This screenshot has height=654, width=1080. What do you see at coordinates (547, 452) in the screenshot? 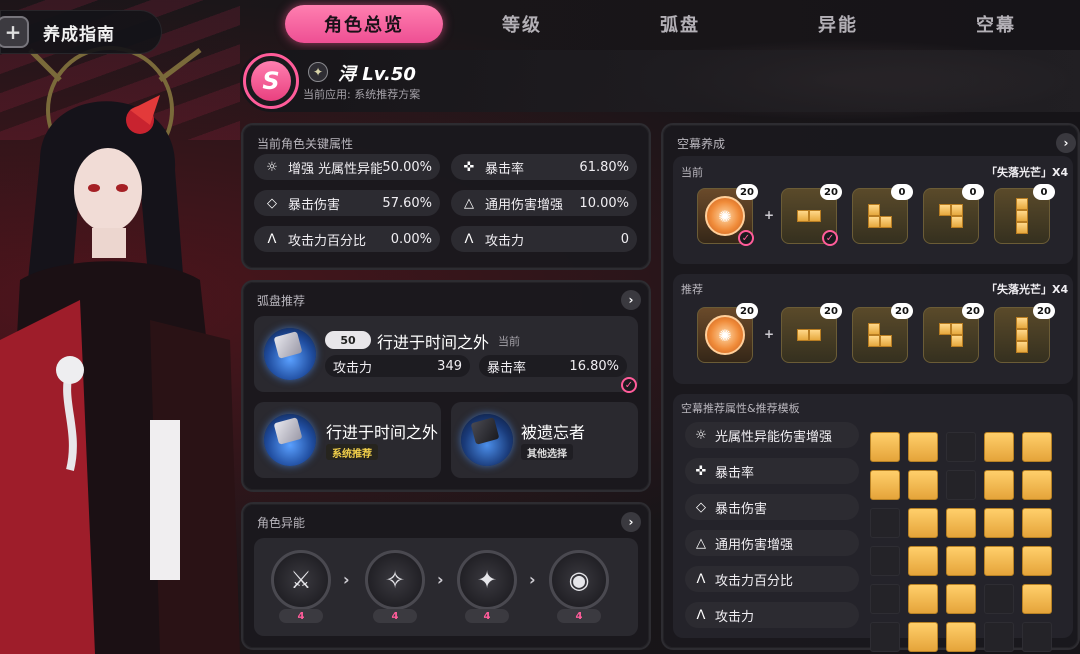
I see `other-tag: 其他选择` at bounding box center [547, 452].